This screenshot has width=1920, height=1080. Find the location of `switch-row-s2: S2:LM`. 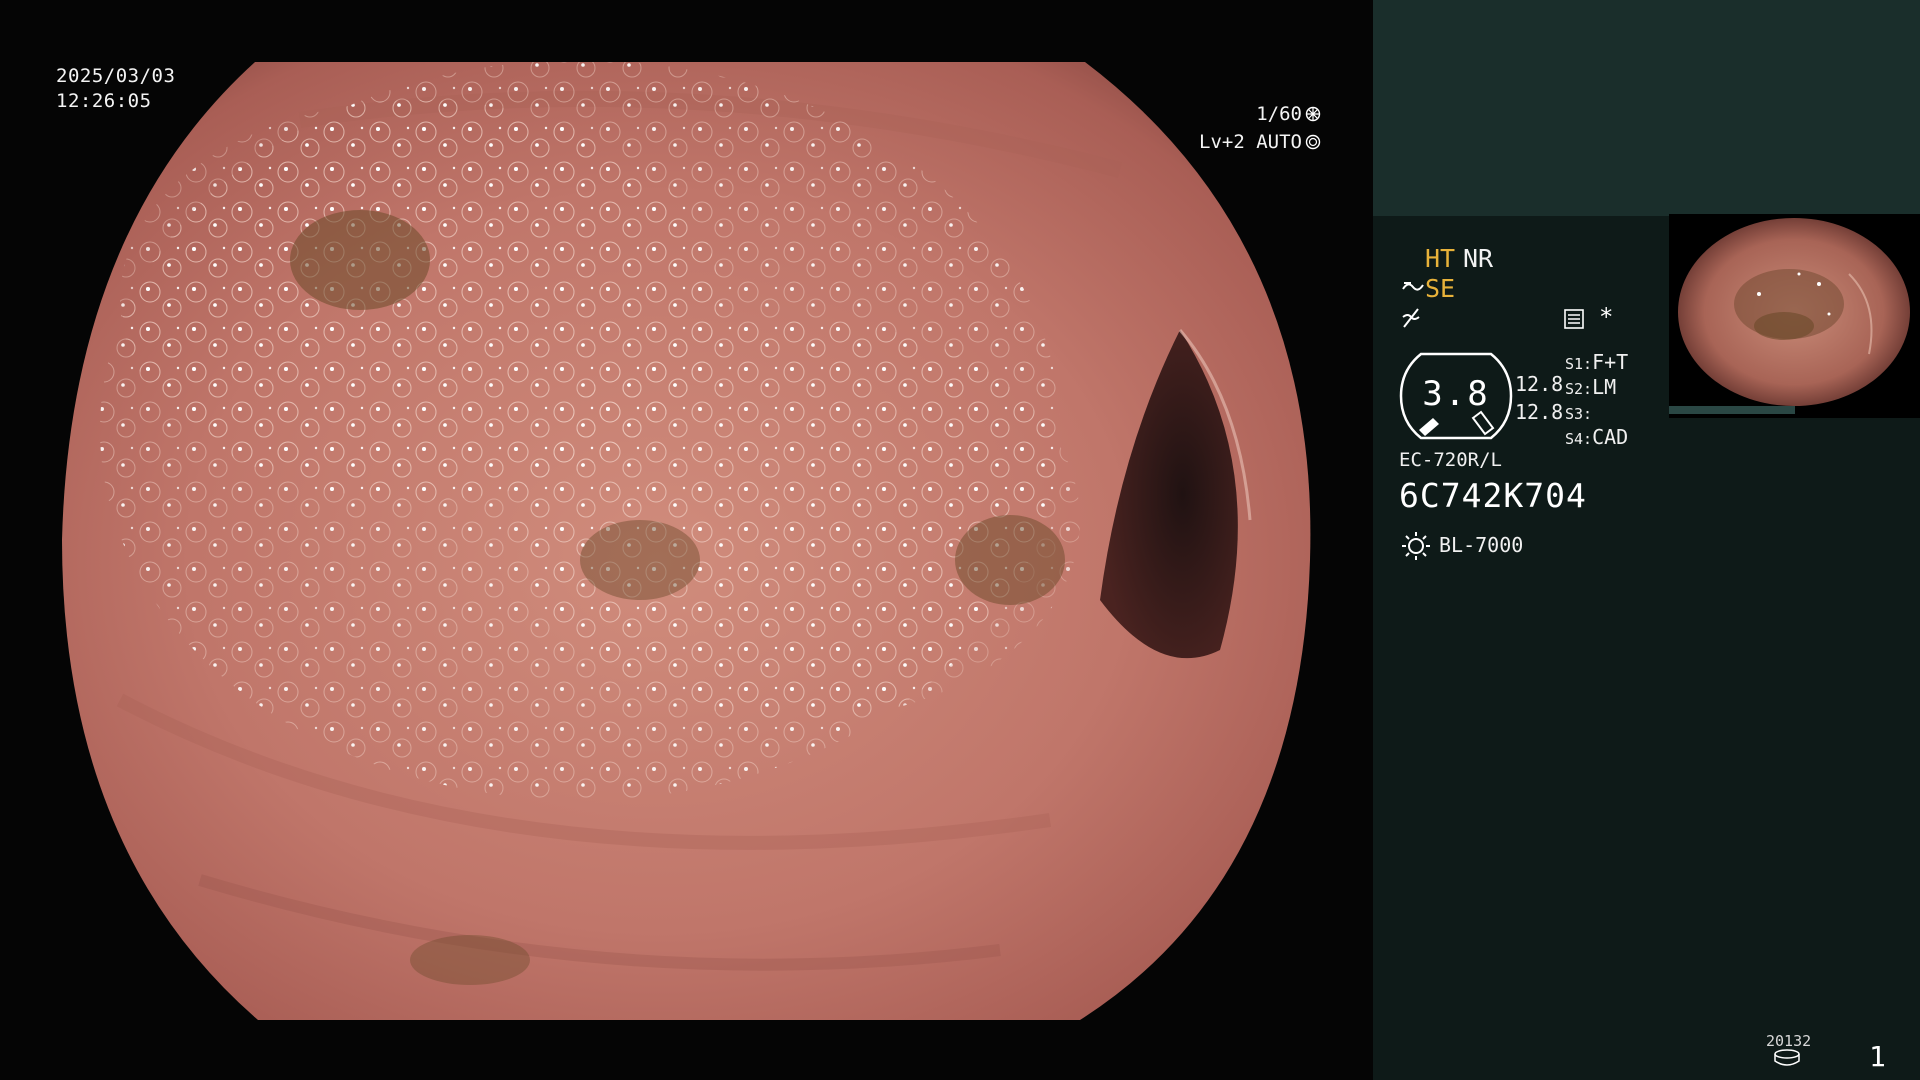

switch-row-s2: S2:LM is located at coordinates (1590, 387).